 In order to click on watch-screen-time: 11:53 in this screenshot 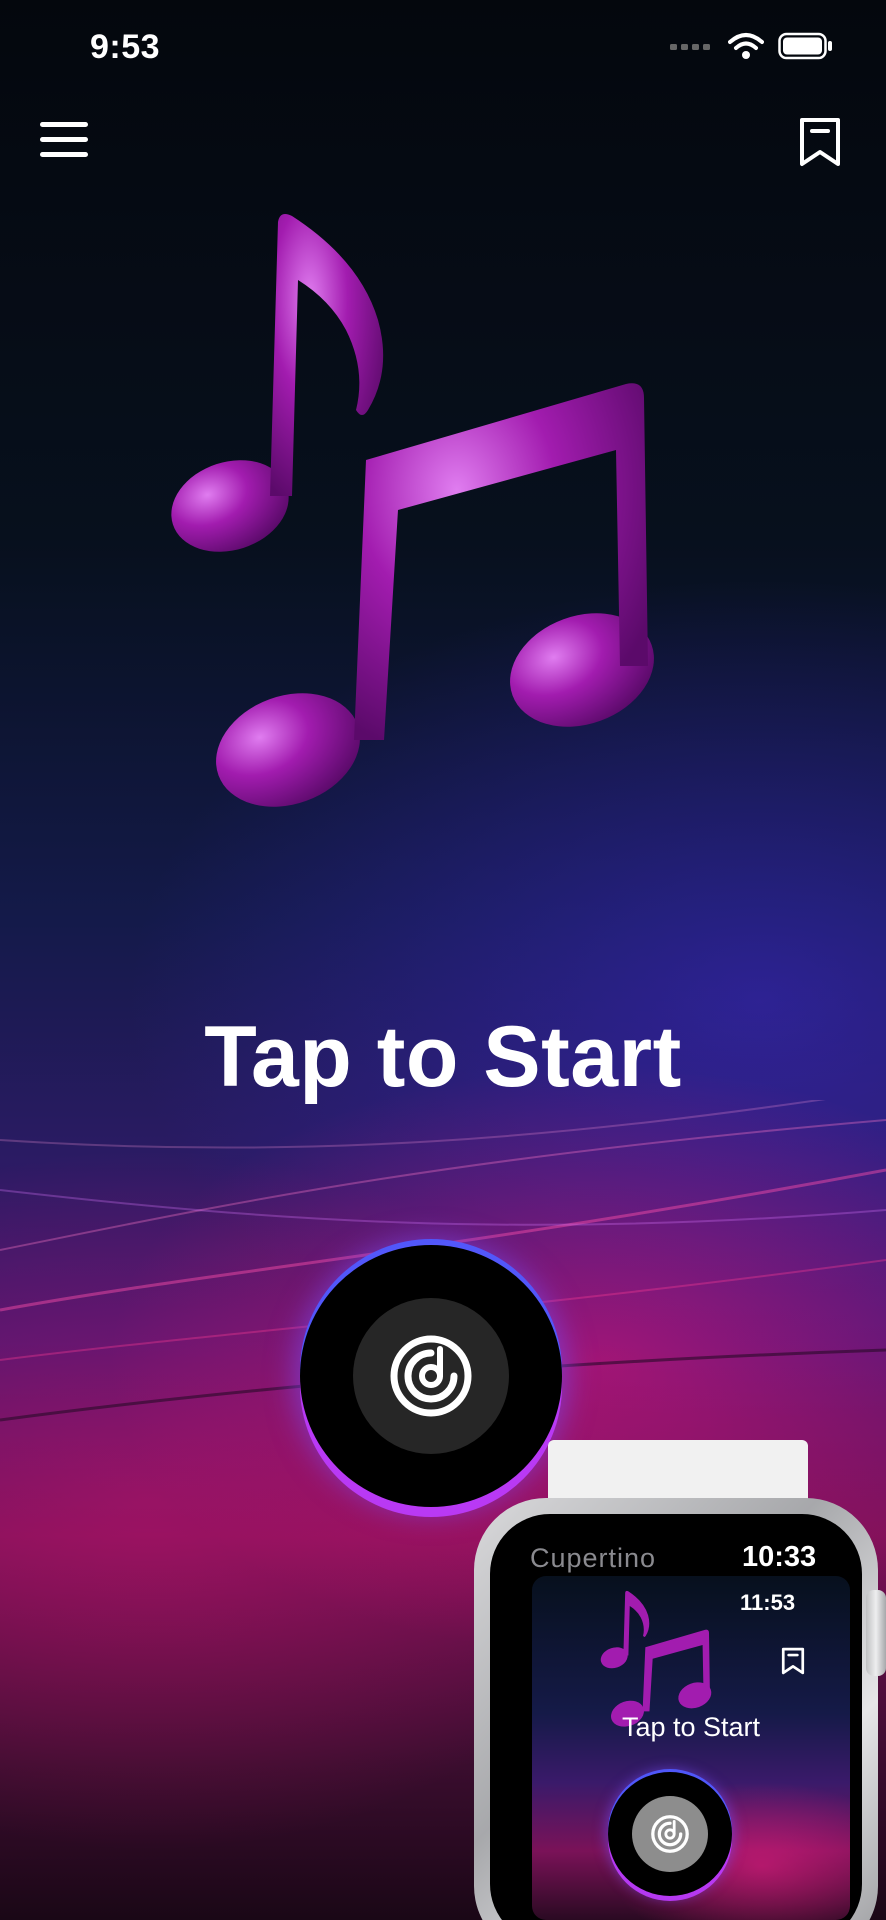, I will do `click(768, 1602)`.